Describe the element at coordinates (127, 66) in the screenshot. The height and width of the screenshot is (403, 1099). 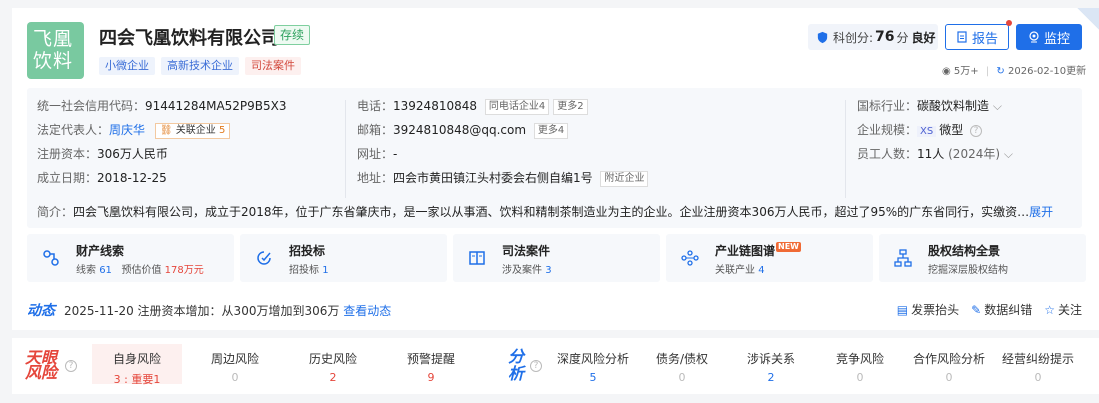
I see `tag-small-micro: 小微企业` at that location.